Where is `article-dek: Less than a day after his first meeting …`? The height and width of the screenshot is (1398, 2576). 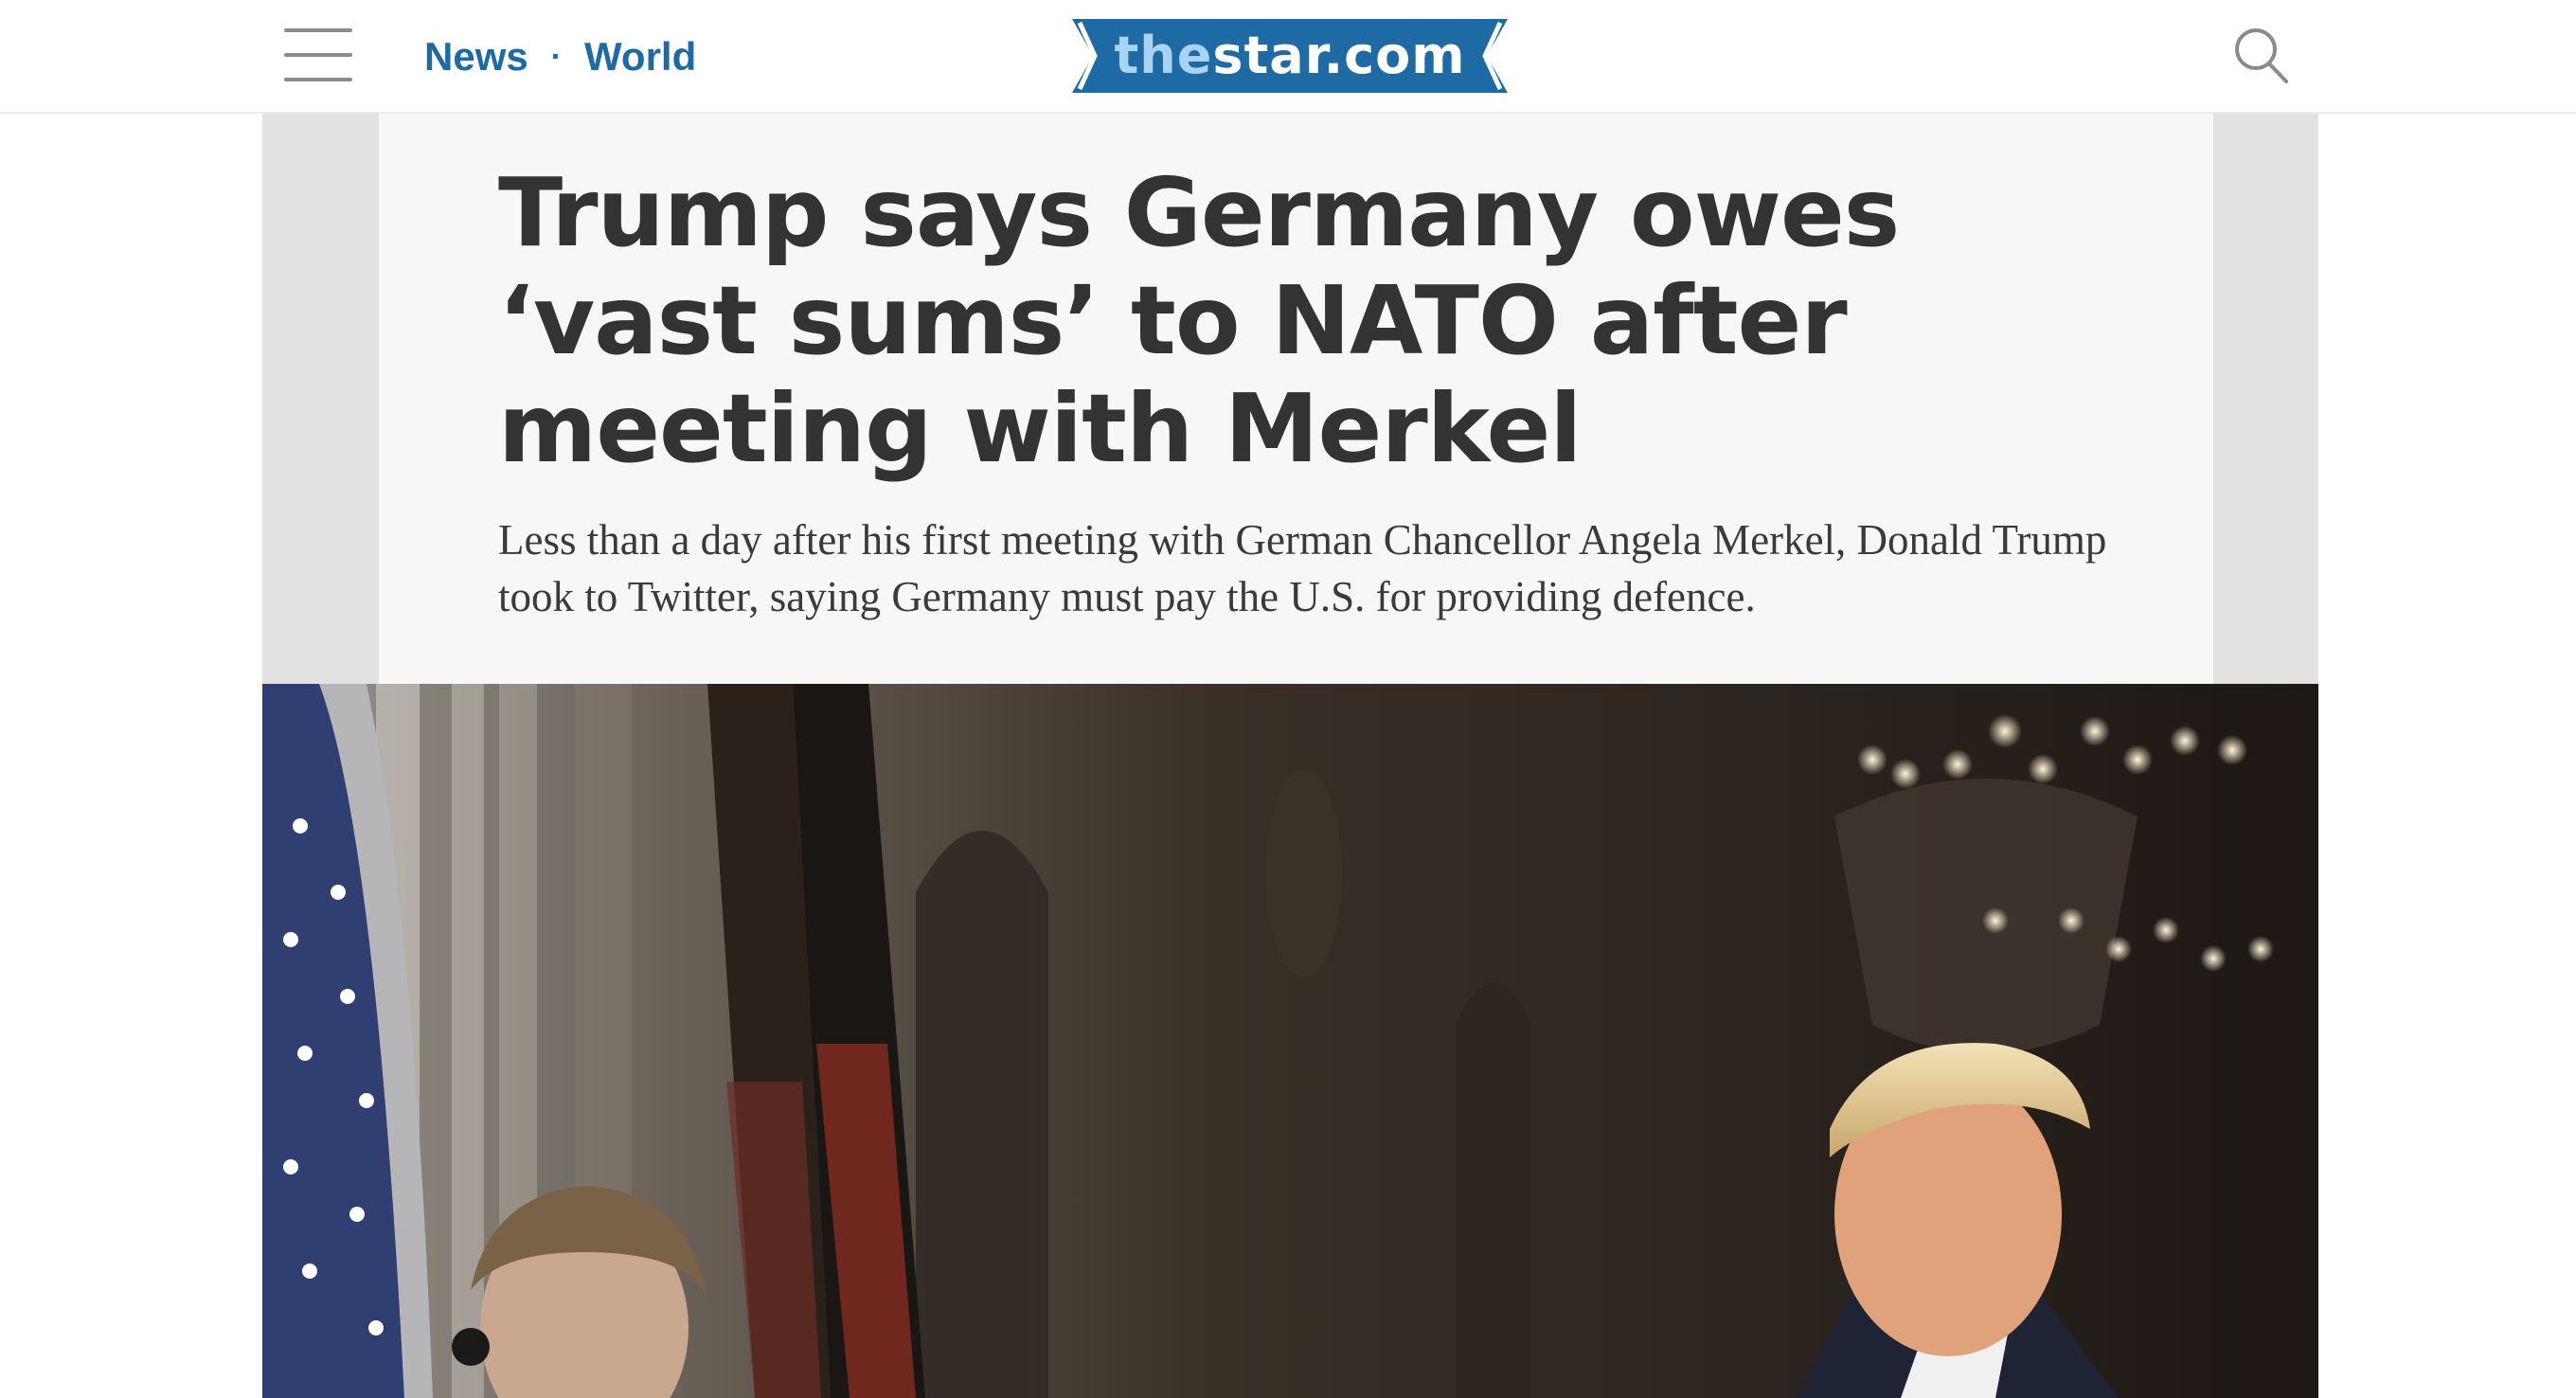
article-dek: Less than a day after his first meeting … is located at coordinates (1302, 568).